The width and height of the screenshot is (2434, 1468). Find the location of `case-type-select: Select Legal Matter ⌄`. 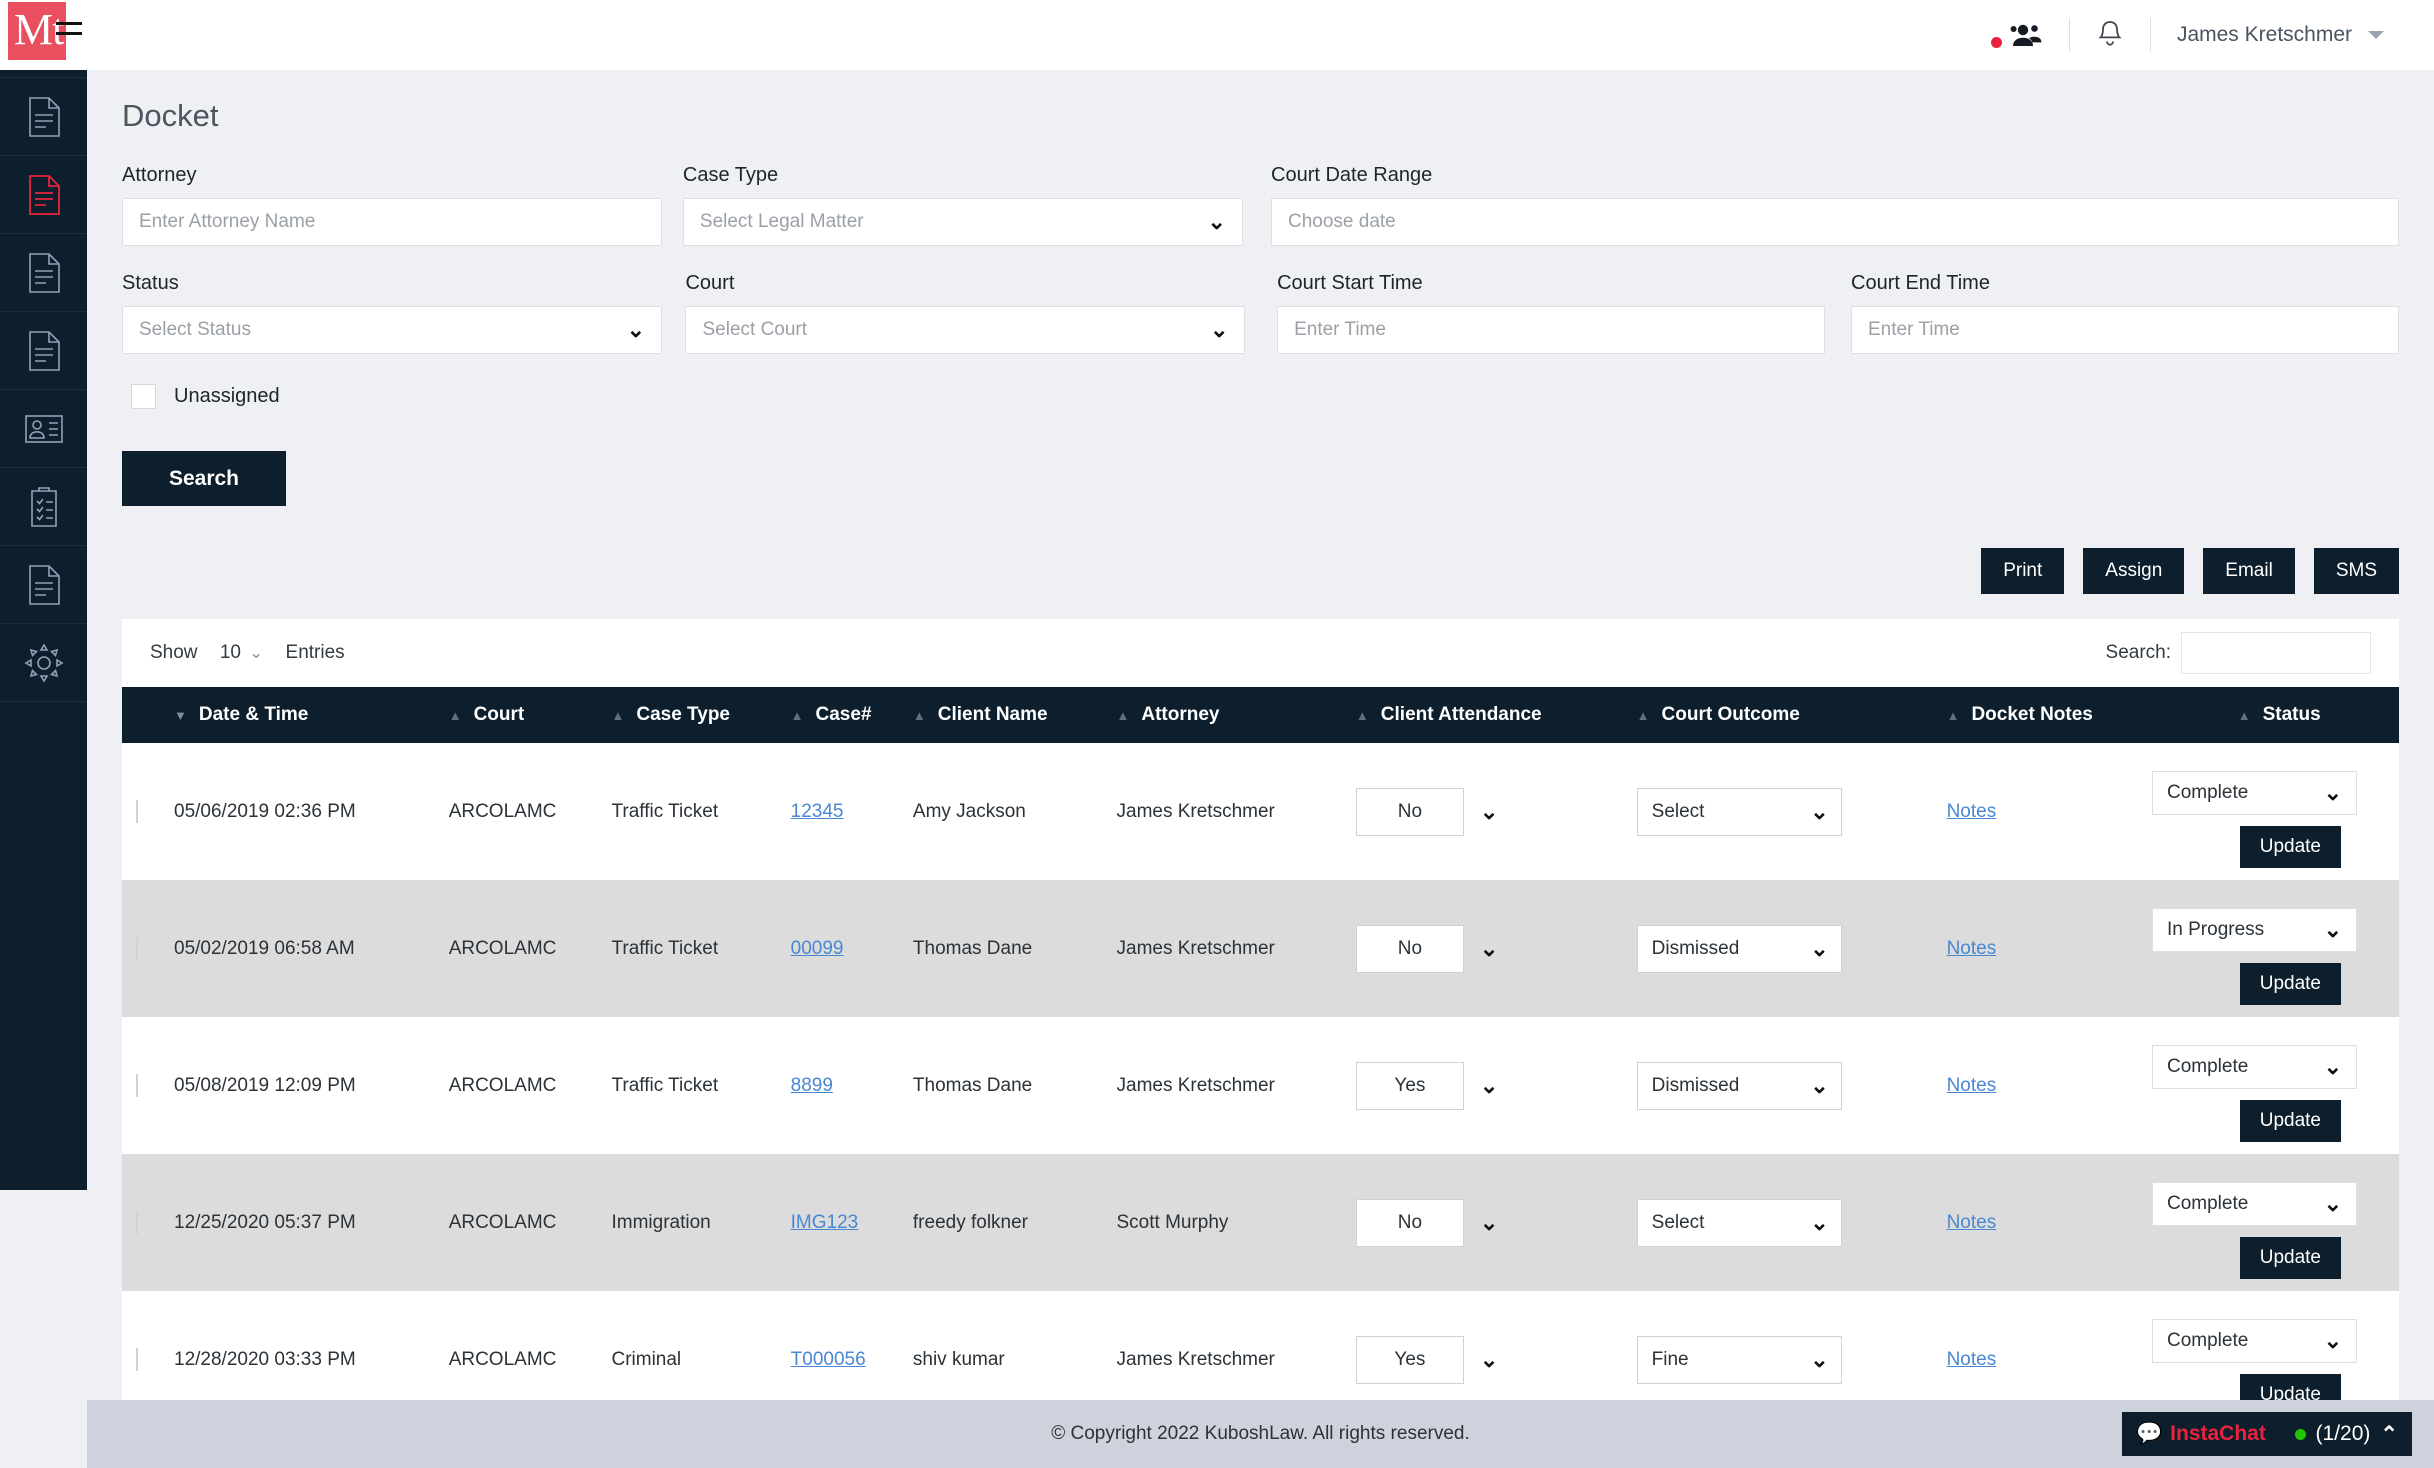

case-type-select: Select Legal Matter ⌄ is located at coordinates (962, 222).